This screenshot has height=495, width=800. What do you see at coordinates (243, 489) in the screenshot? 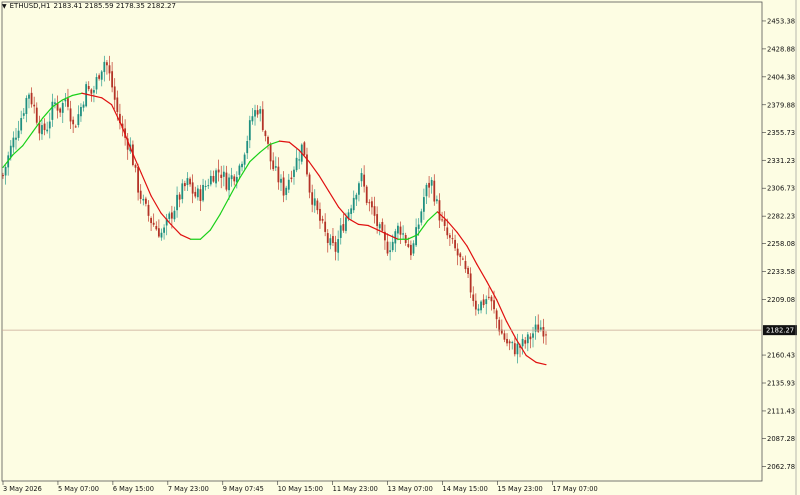
I see `x-tick-label: 9 May 07:45` at bounding box center [243, 489].